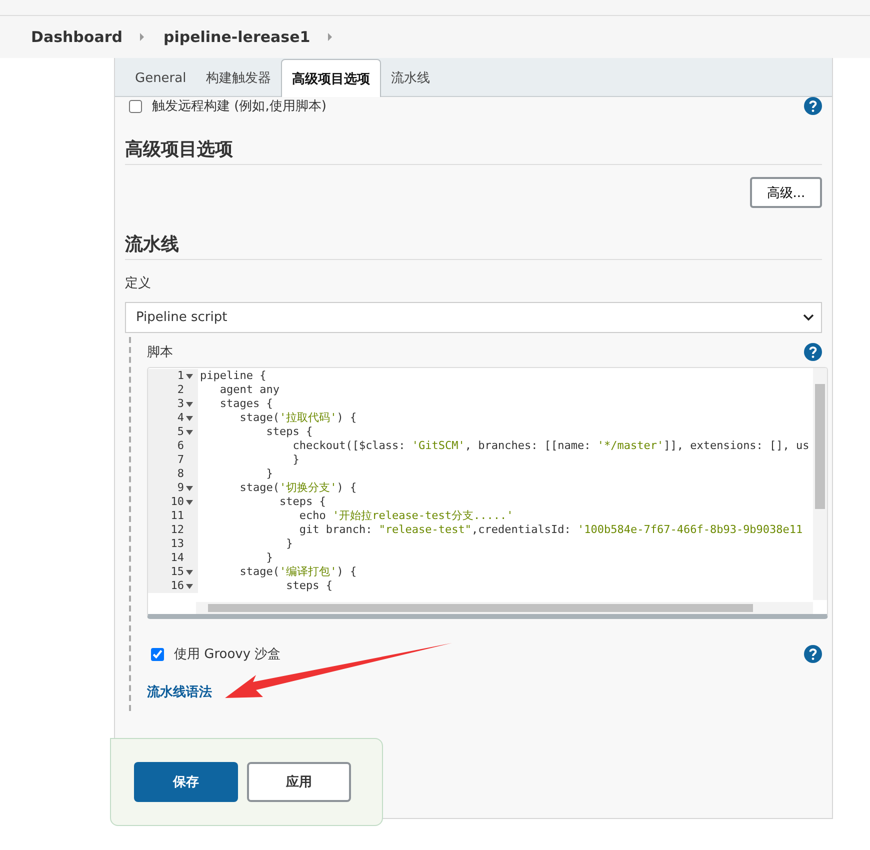  What do you see at coordinates (249, 390) in the screenshot?
I see `code-line: agent any` at bounding box center [249, 390].